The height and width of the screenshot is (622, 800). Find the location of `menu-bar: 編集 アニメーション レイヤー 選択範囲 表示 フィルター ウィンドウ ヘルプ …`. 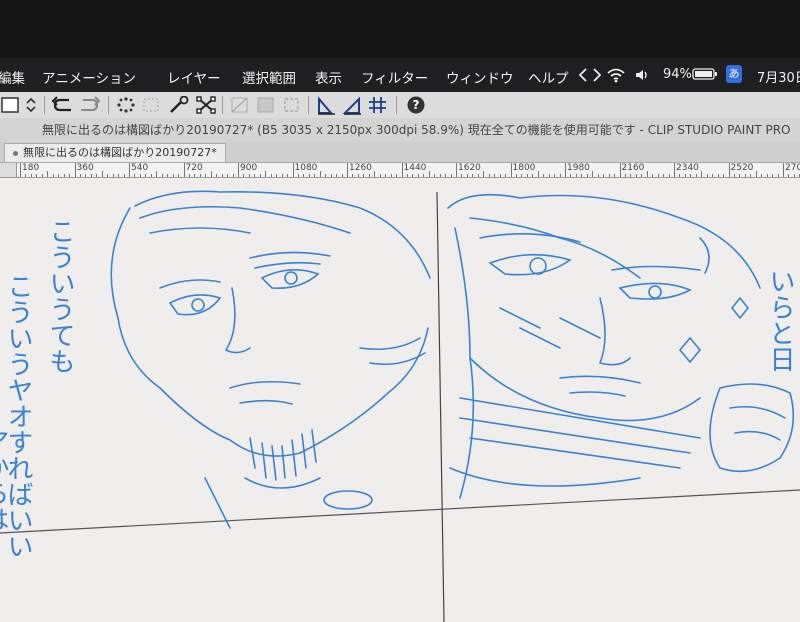

menu-bar: 編集 アニメーション レイヤー 選択範囲 表示 フィルター ウィンドウ ヘルプ … is located at coordinates (400, 75).